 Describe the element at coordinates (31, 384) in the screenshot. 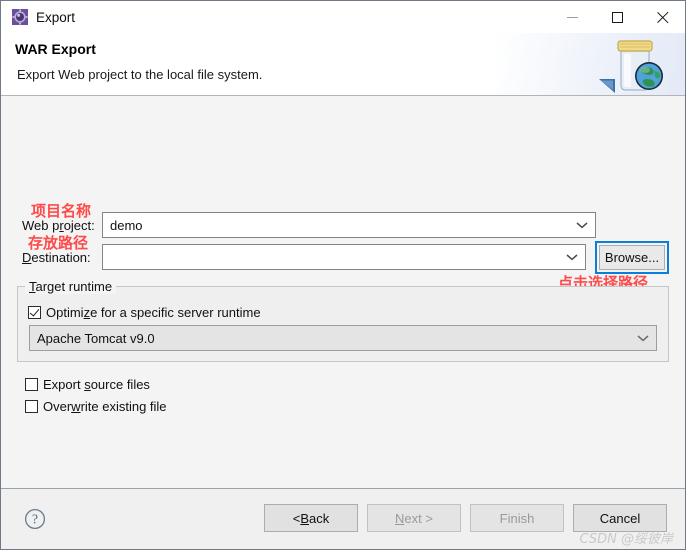

I see `export-source-files-checkbox` at that location.